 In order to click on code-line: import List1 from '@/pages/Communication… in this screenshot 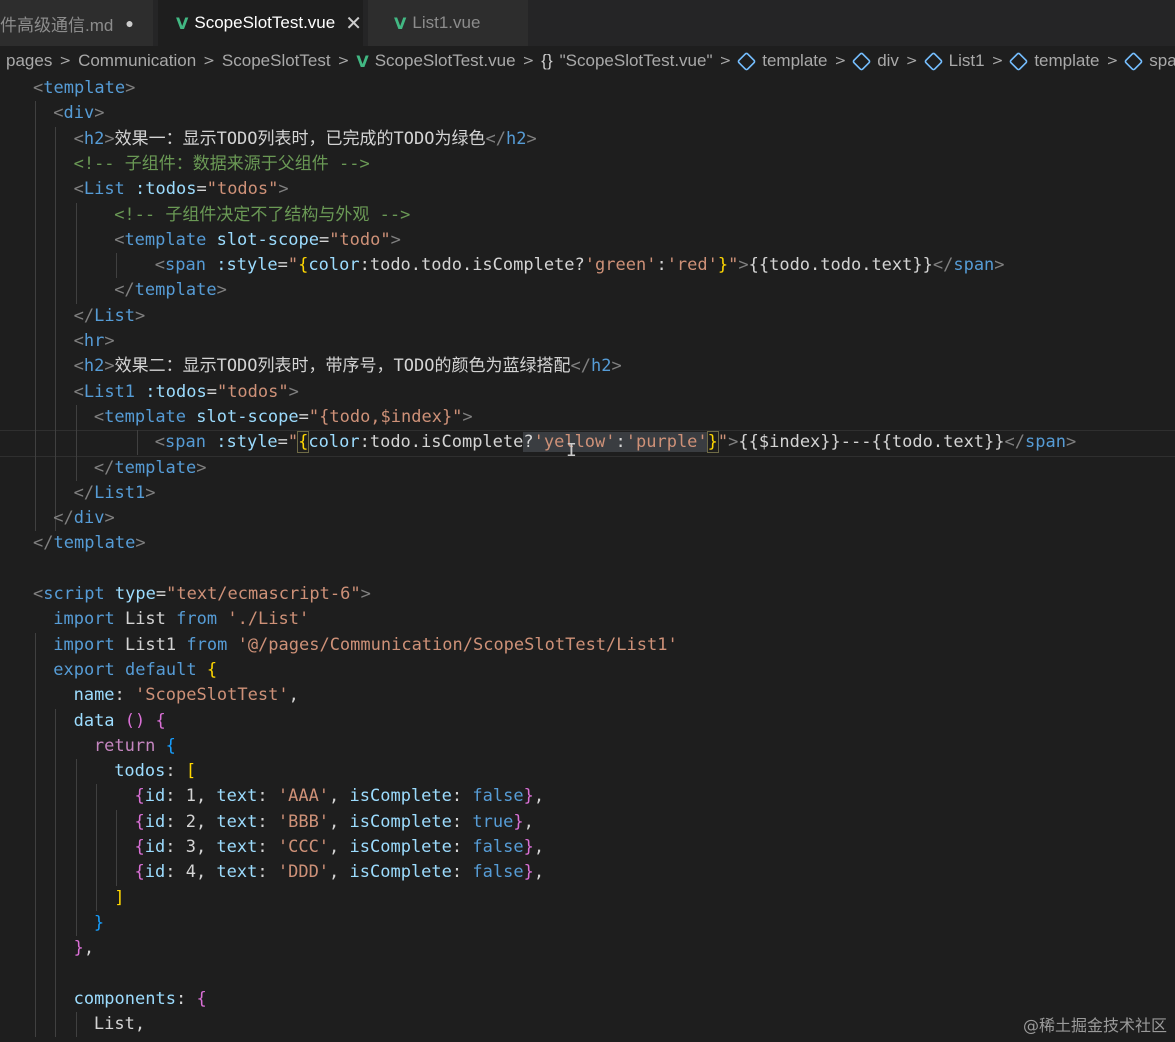, I will do `click(365, 645)`.